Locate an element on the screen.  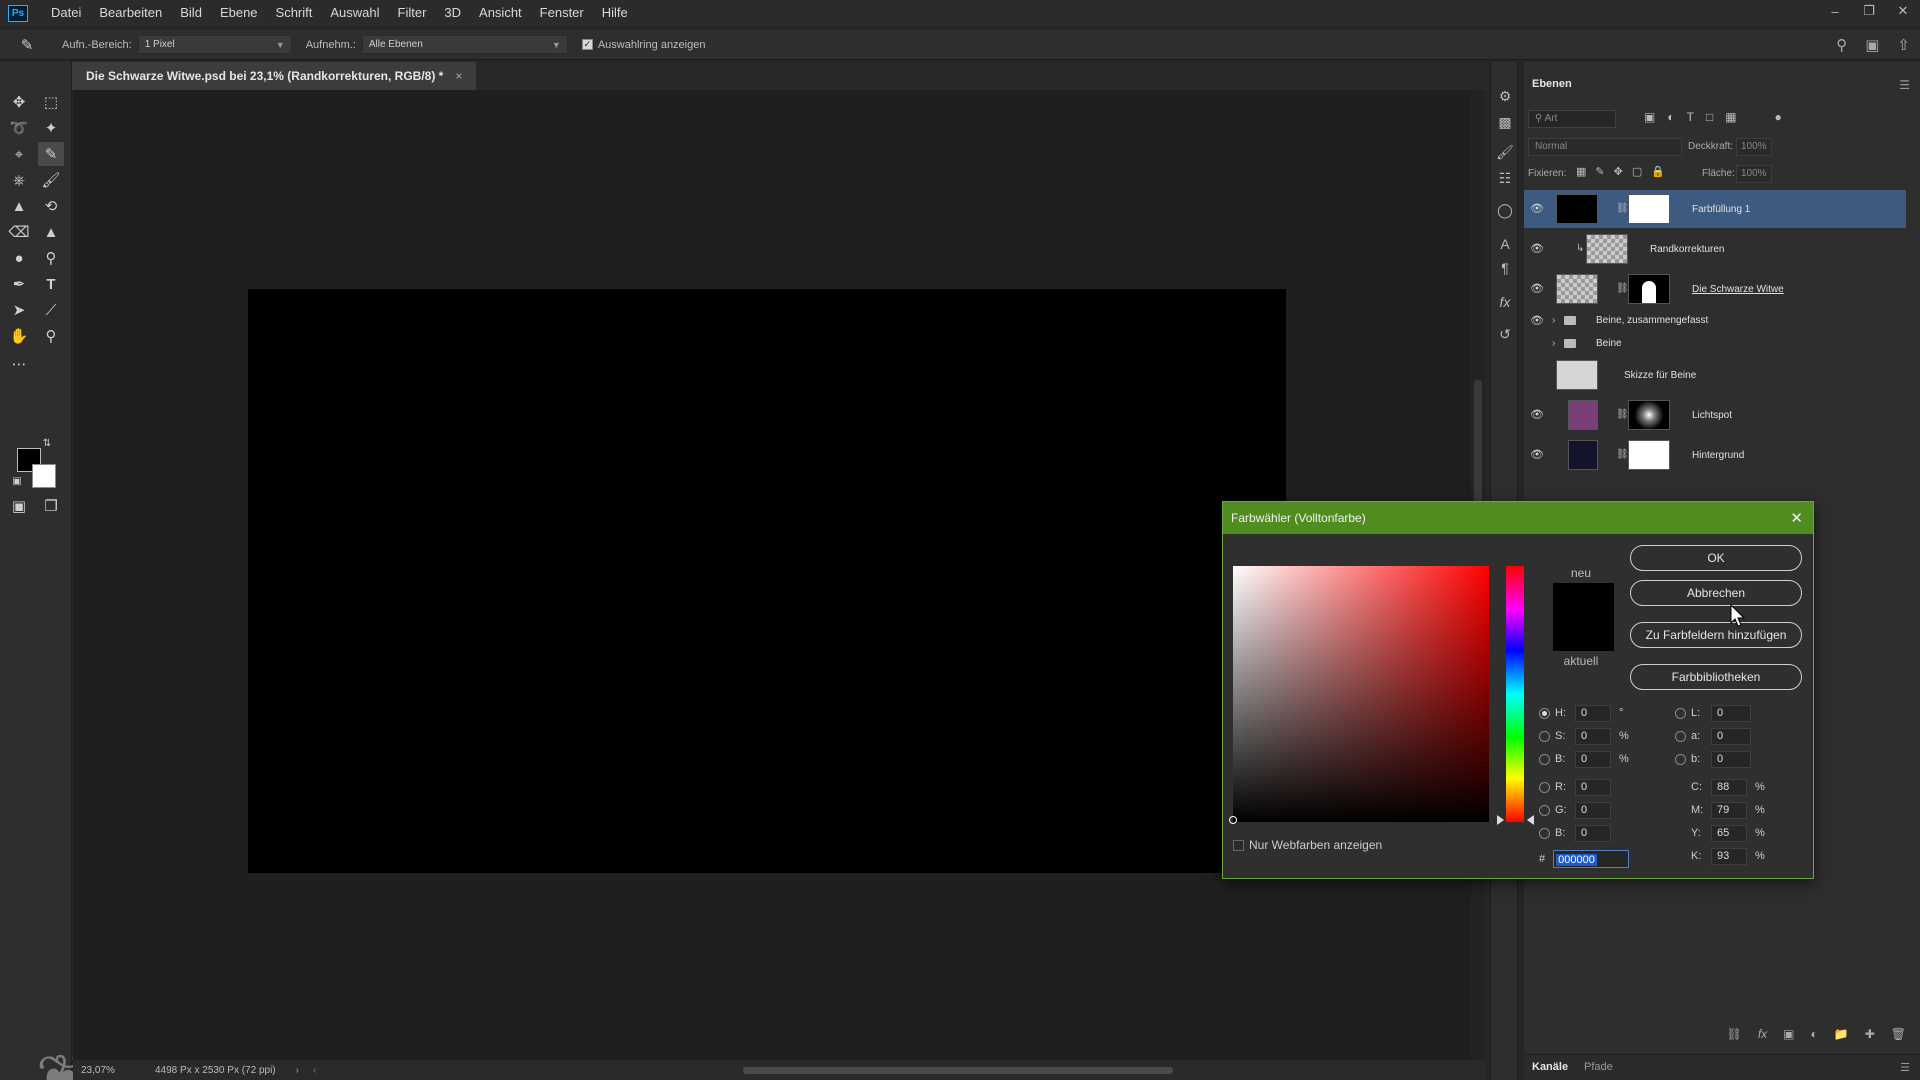
new-layer-icon: ✚ is located at coordinates (1870, 1034).